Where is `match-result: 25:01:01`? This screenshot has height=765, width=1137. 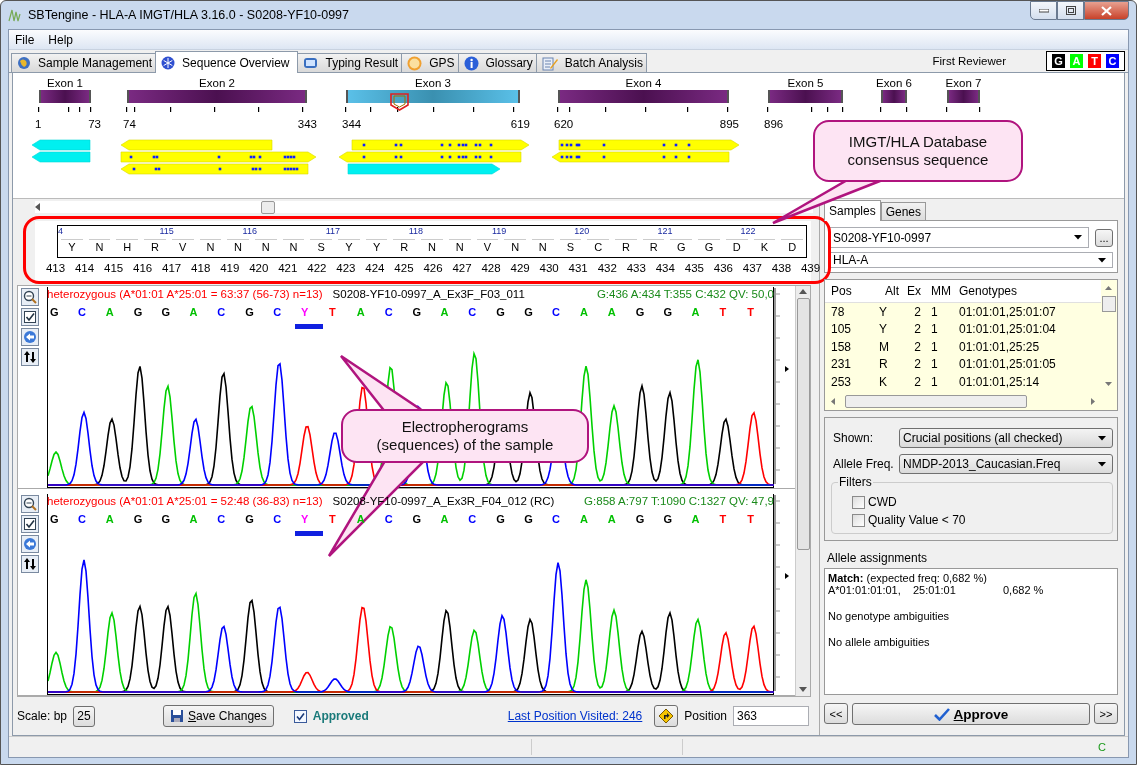
match-result: 25:01:01 is located at coordinates (935, 590).